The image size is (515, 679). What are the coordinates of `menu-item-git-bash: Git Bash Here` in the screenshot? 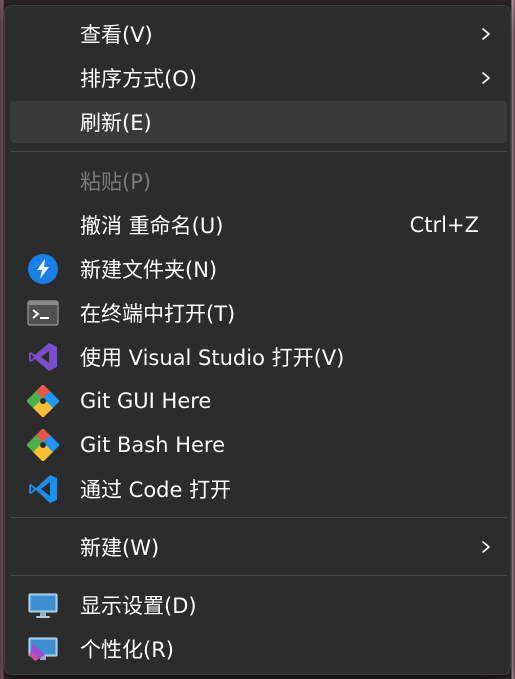 It's located at (258, 445).